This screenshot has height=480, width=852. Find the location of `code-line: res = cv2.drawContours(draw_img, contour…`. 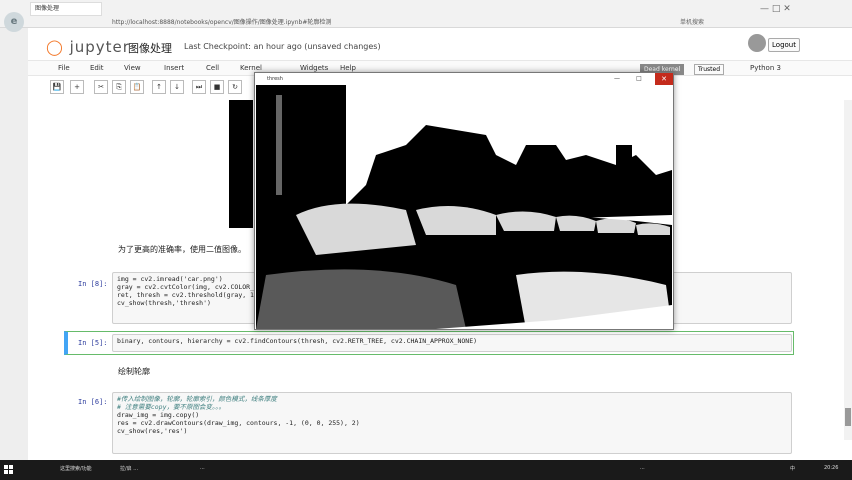

code-line: res = cv2.drawContours(draw_img, contour… is located at coordinates (238, 423).